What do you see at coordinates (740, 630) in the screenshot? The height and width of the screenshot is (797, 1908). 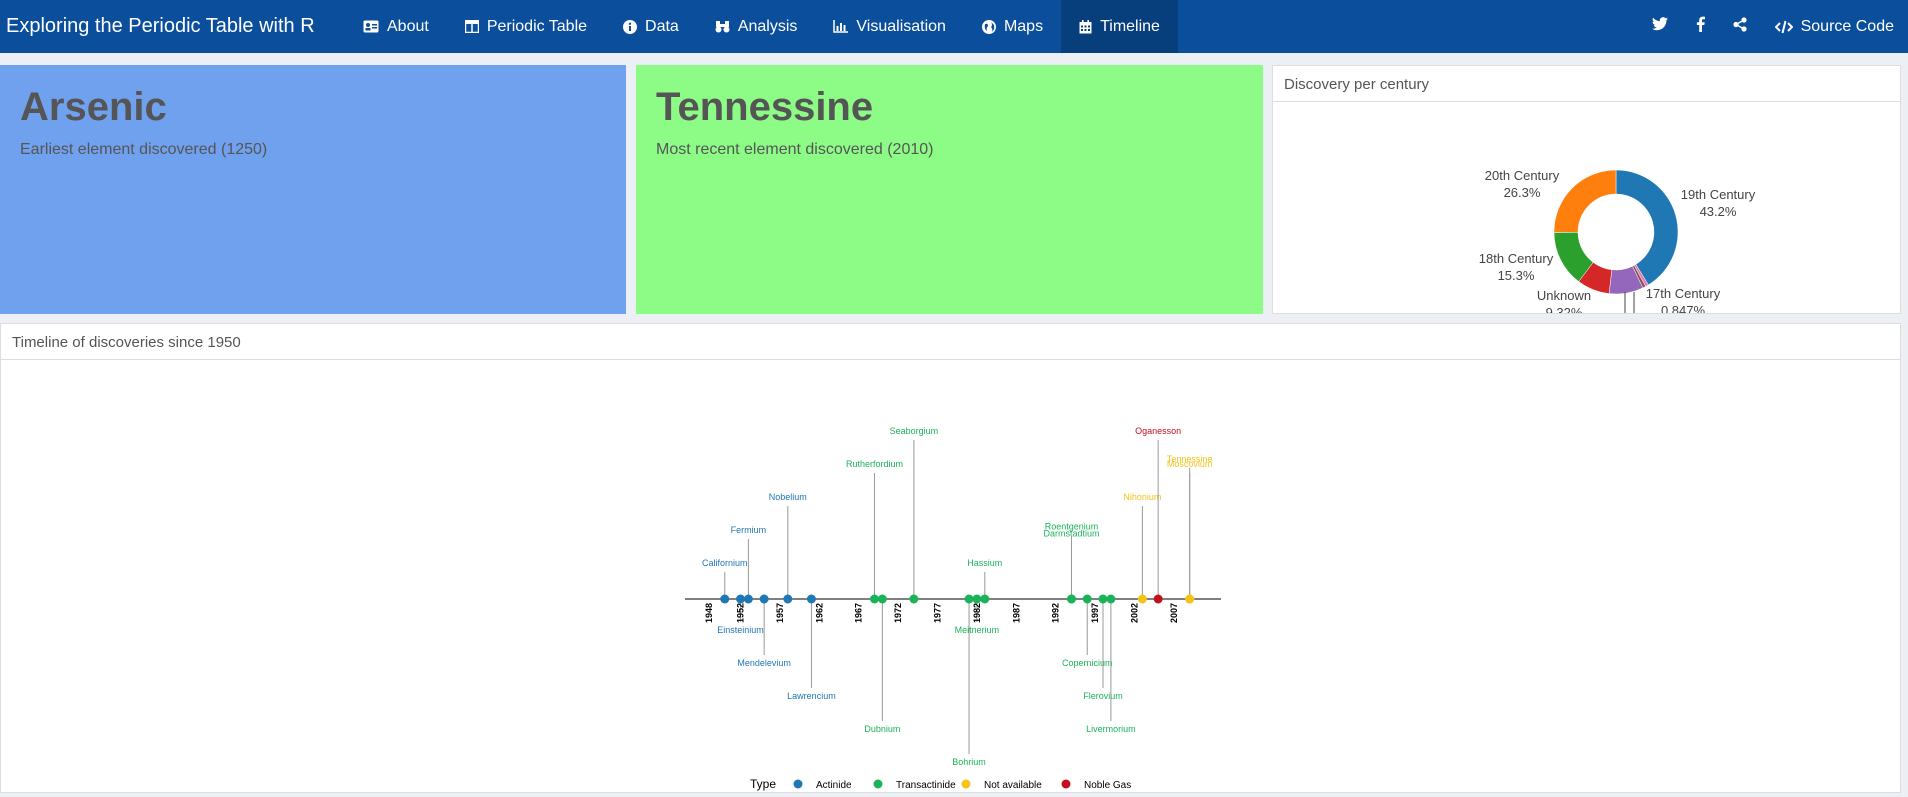 I see `timeline-label-einsteinium: Einsteinium` at bounding box center [740, 630].